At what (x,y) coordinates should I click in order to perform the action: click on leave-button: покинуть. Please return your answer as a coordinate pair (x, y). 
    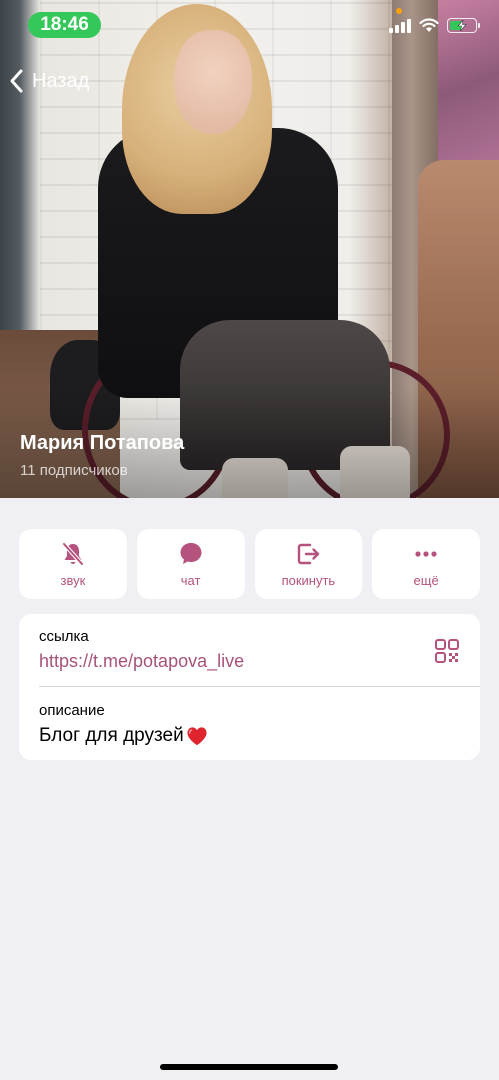
    Looking at the image, I should click on (308, 564).